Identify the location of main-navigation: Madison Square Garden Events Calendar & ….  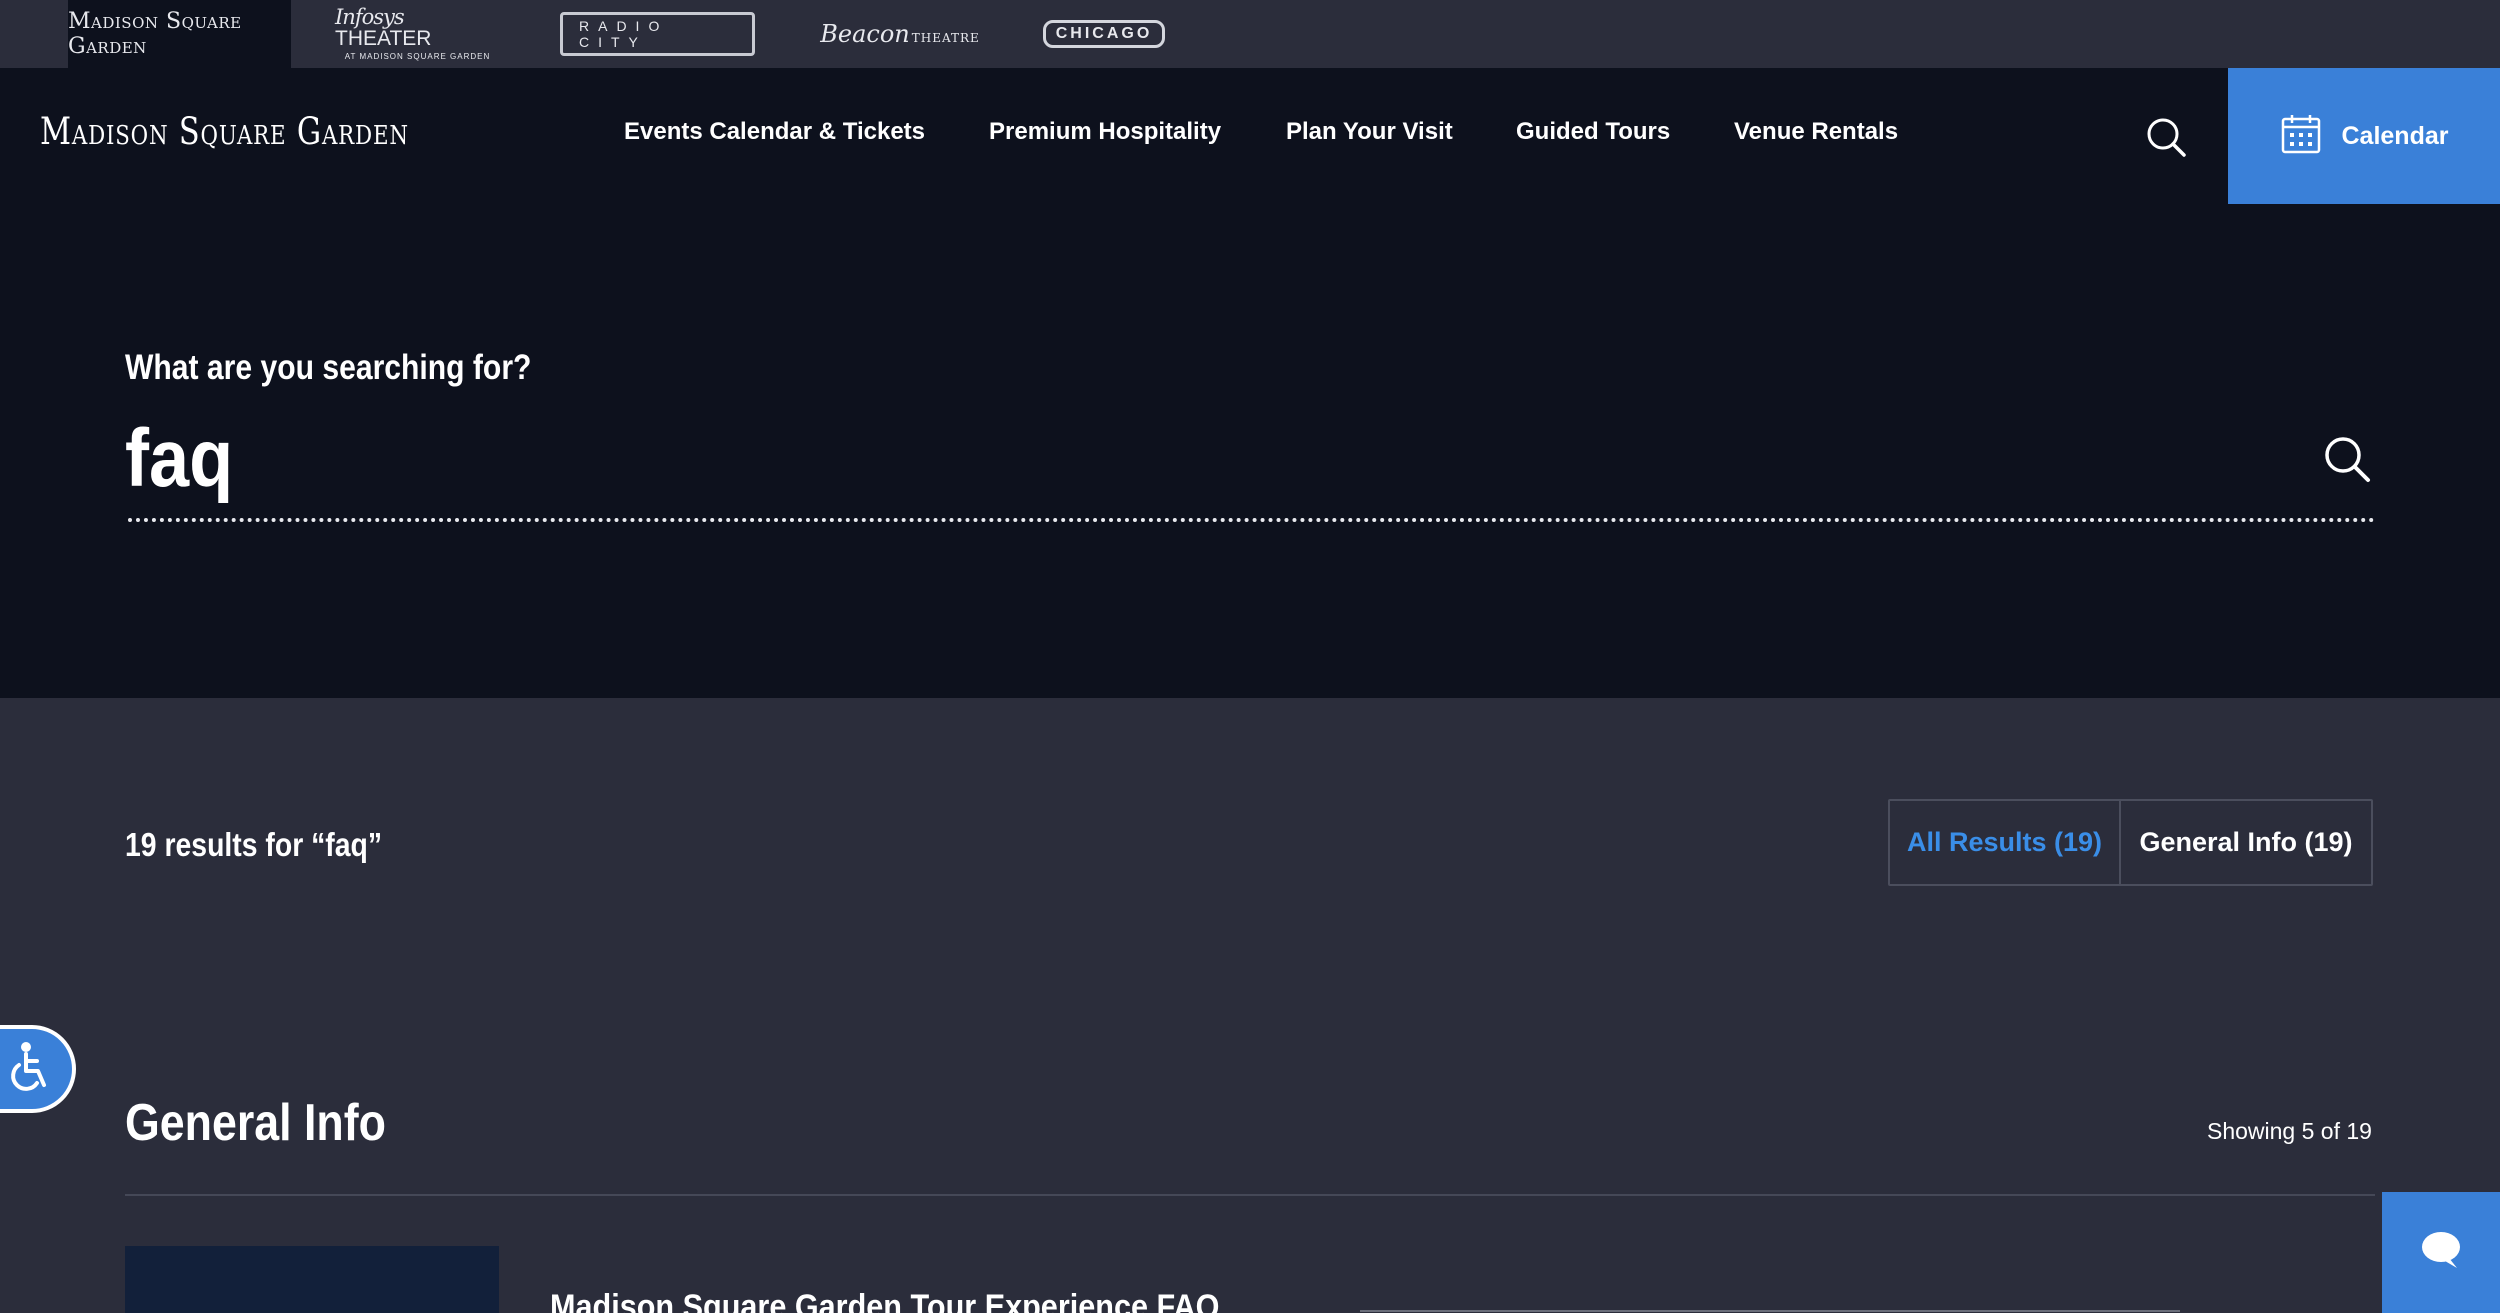
(1250, 136).